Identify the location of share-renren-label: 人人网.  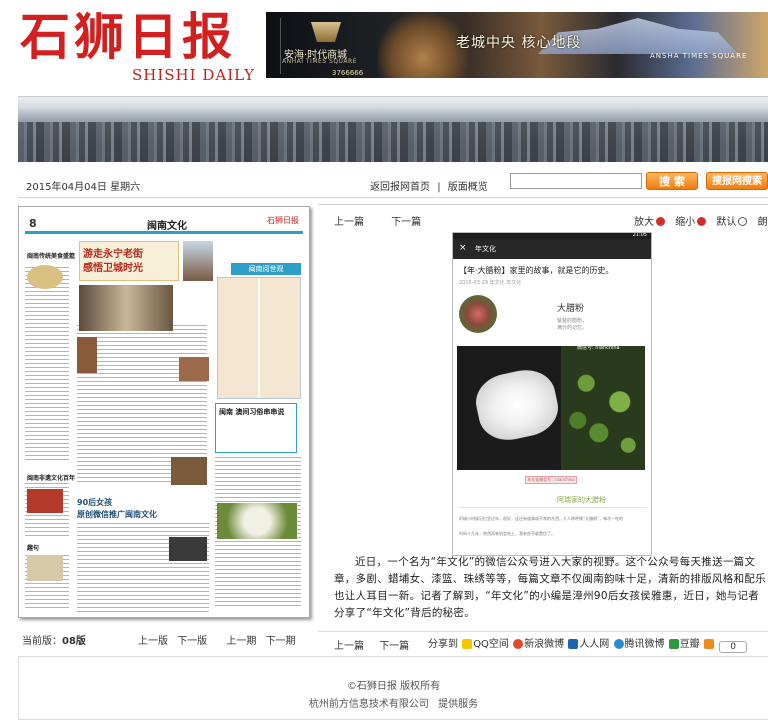
(594, 644).